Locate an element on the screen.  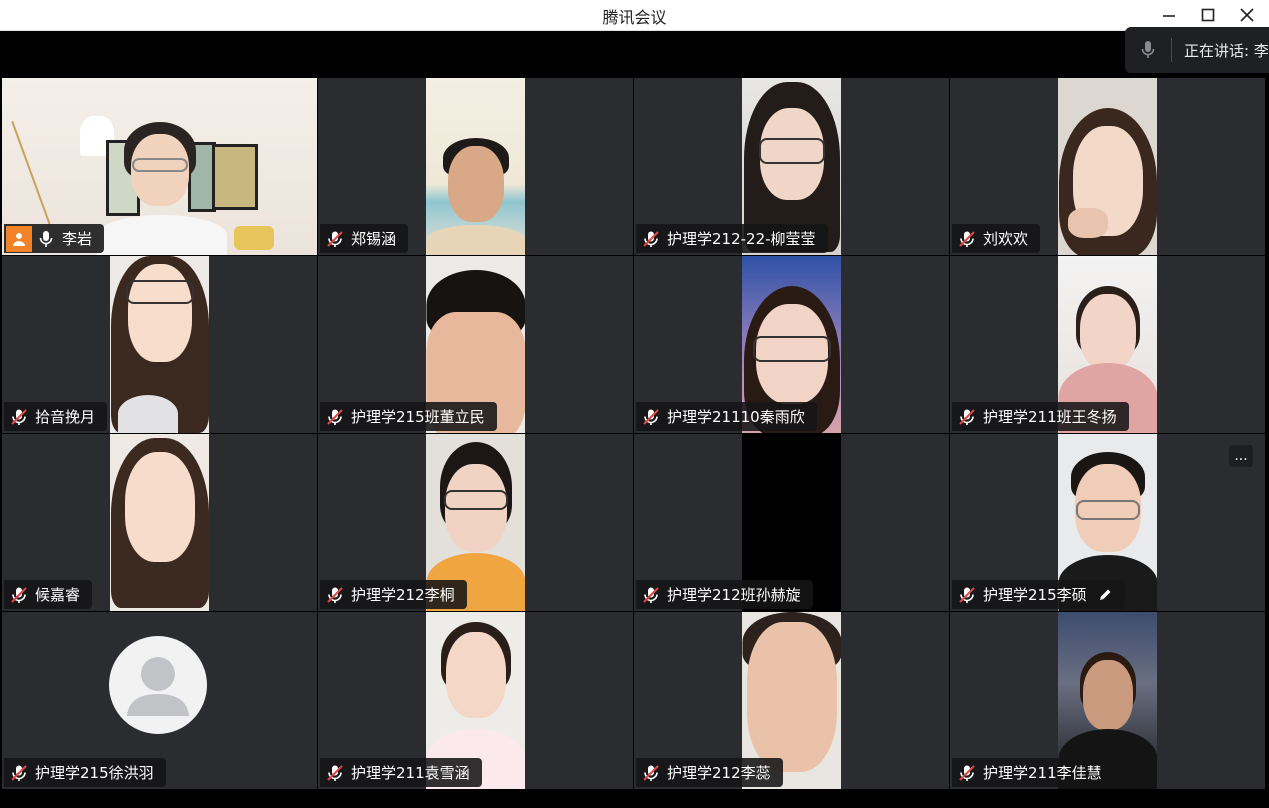
participant-tile: 拾音挽月 is located at coordinates (159, 344).